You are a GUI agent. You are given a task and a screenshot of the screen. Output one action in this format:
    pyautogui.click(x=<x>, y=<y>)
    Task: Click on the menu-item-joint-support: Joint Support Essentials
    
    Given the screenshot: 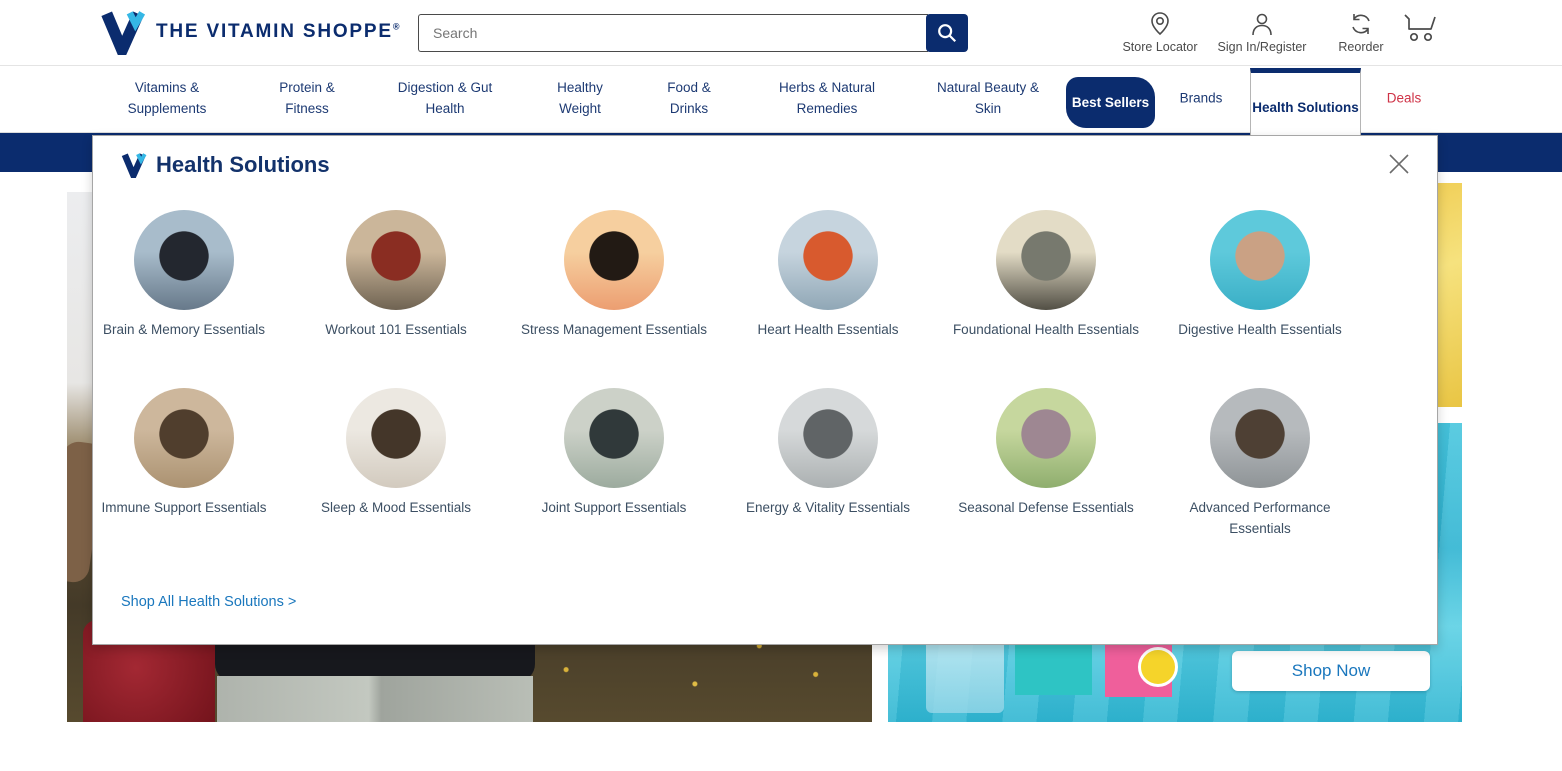 What is the action you would take?
    pyautogui.click(x=614, y=453)
    